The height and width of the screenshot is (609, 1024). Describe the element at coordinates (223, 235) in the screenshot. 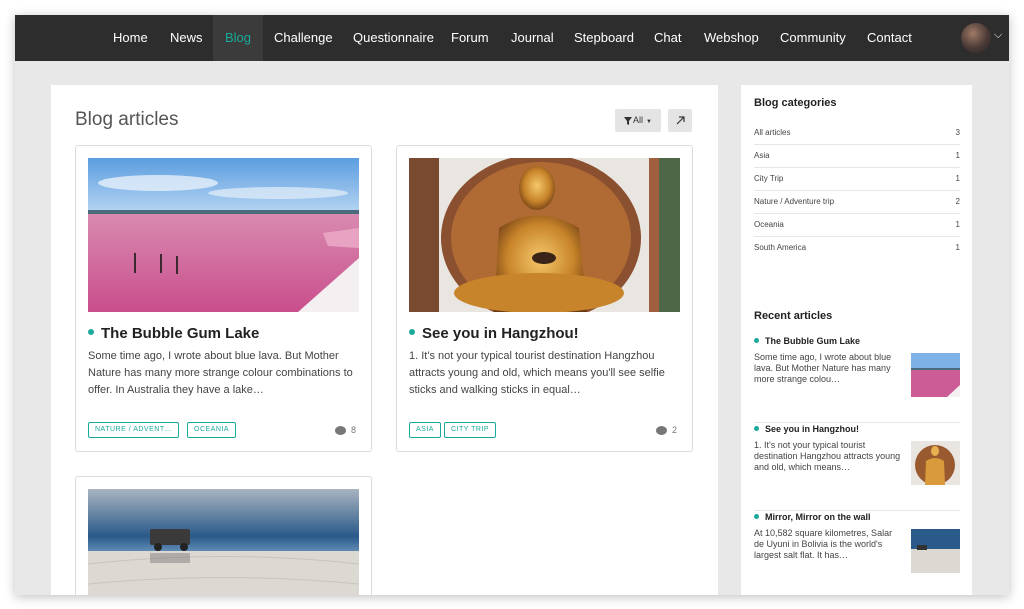

I see `article-image-pink-lake` at that location.